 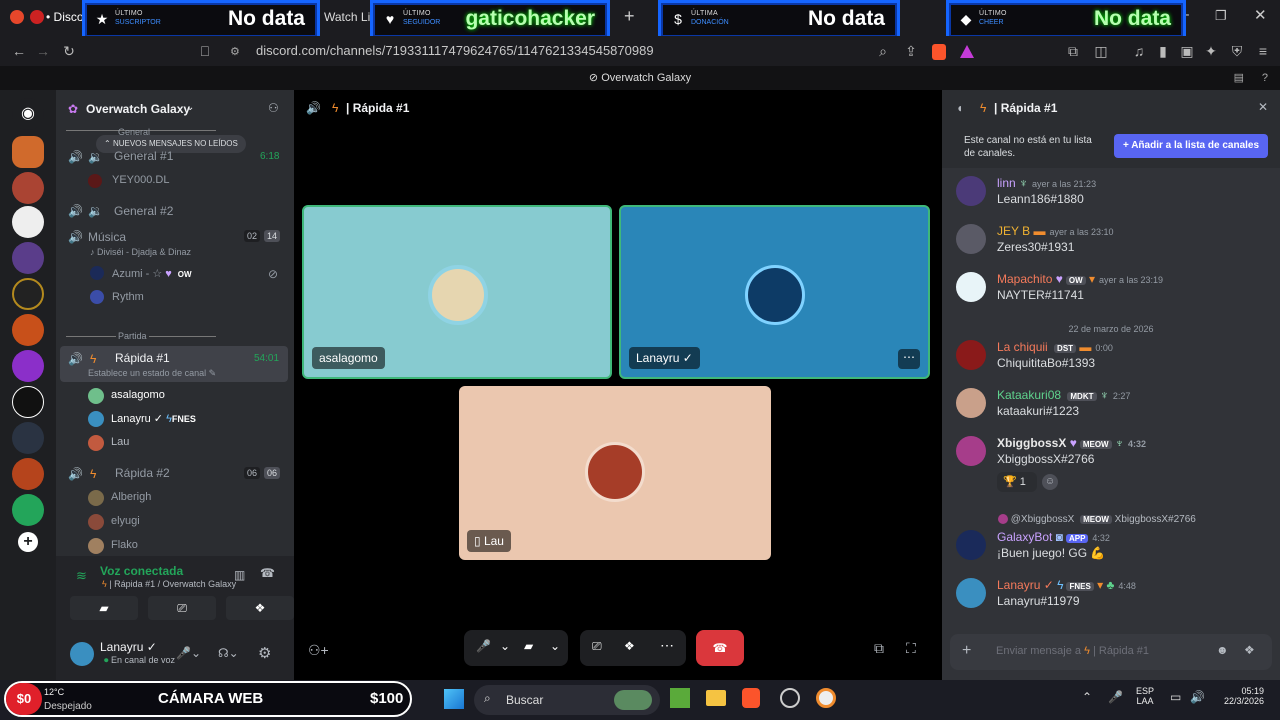 I want to click on disconnect-icon: ☎, so click(x=267, y=573).